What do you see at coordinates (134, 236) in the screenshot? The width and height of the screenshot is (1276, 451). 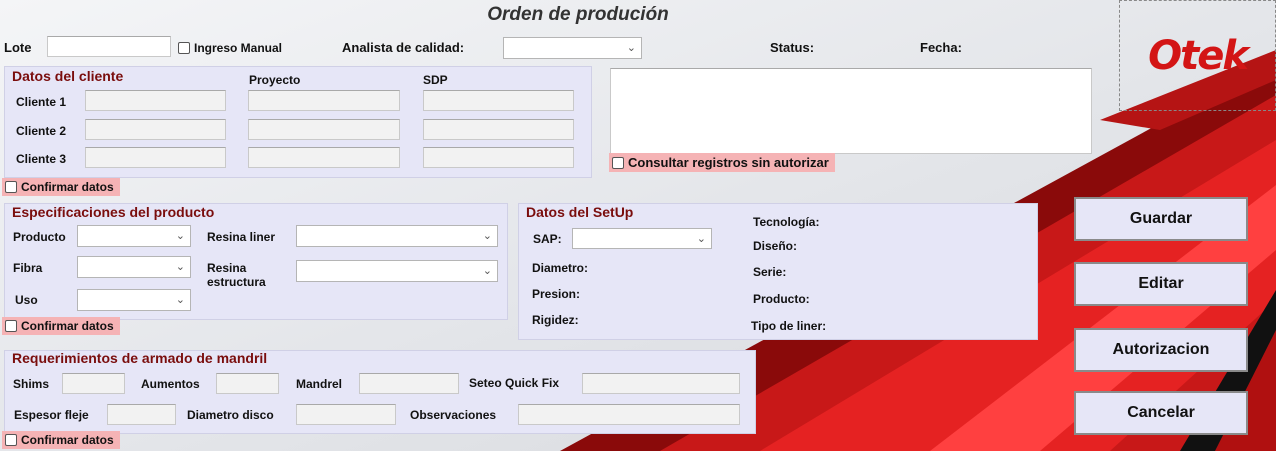 I see `producto-select: ⌄` at bounding box center [134, 236].